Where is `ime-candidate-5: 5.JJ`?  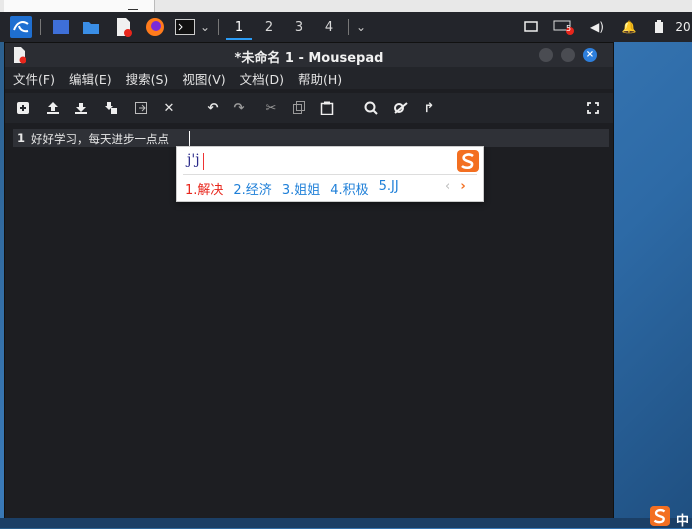 ime-candidate-5: 5.JJ is located at coordinates (389, 188).